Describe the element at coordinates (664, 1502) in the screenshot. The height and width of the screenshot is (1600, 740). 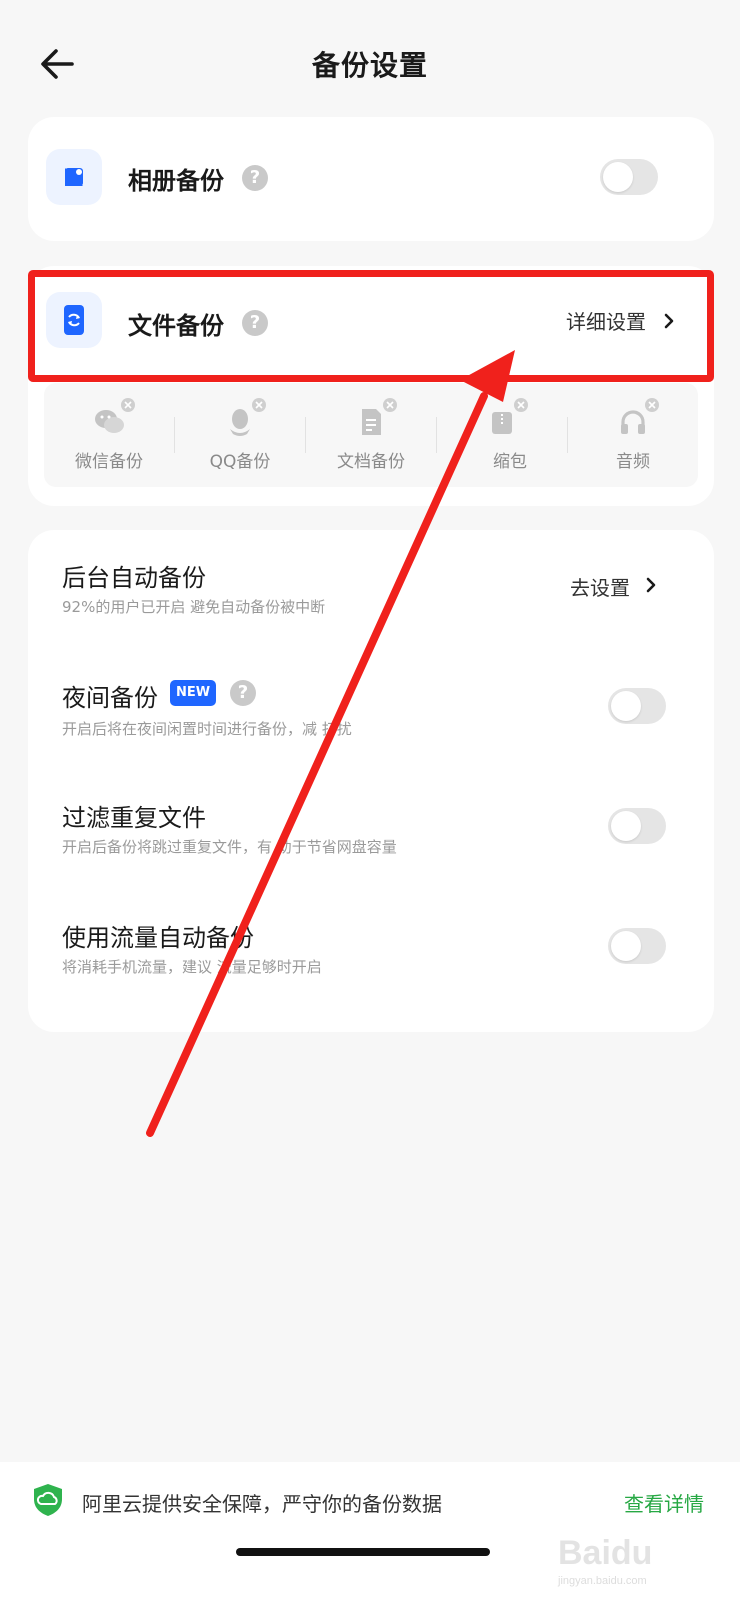
I see `view-details-link: 查看详情` at that location.